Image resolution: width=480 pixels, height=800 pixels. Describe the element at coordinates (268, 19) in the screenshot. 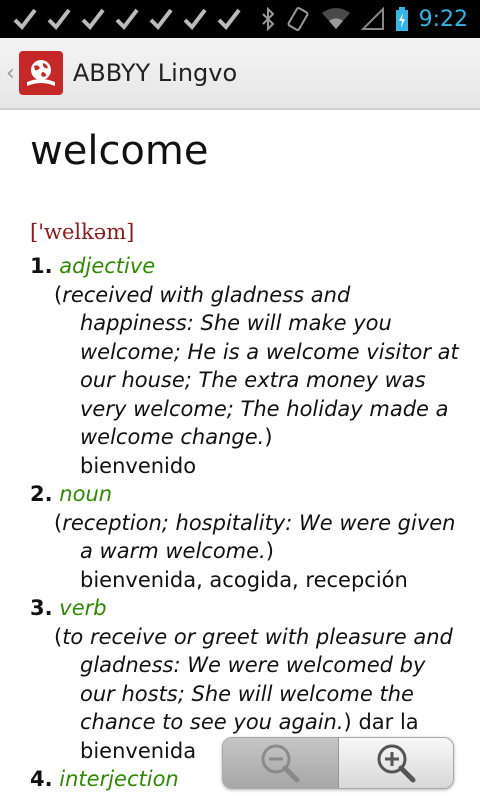

I see `bluetooth-icon` at that location.